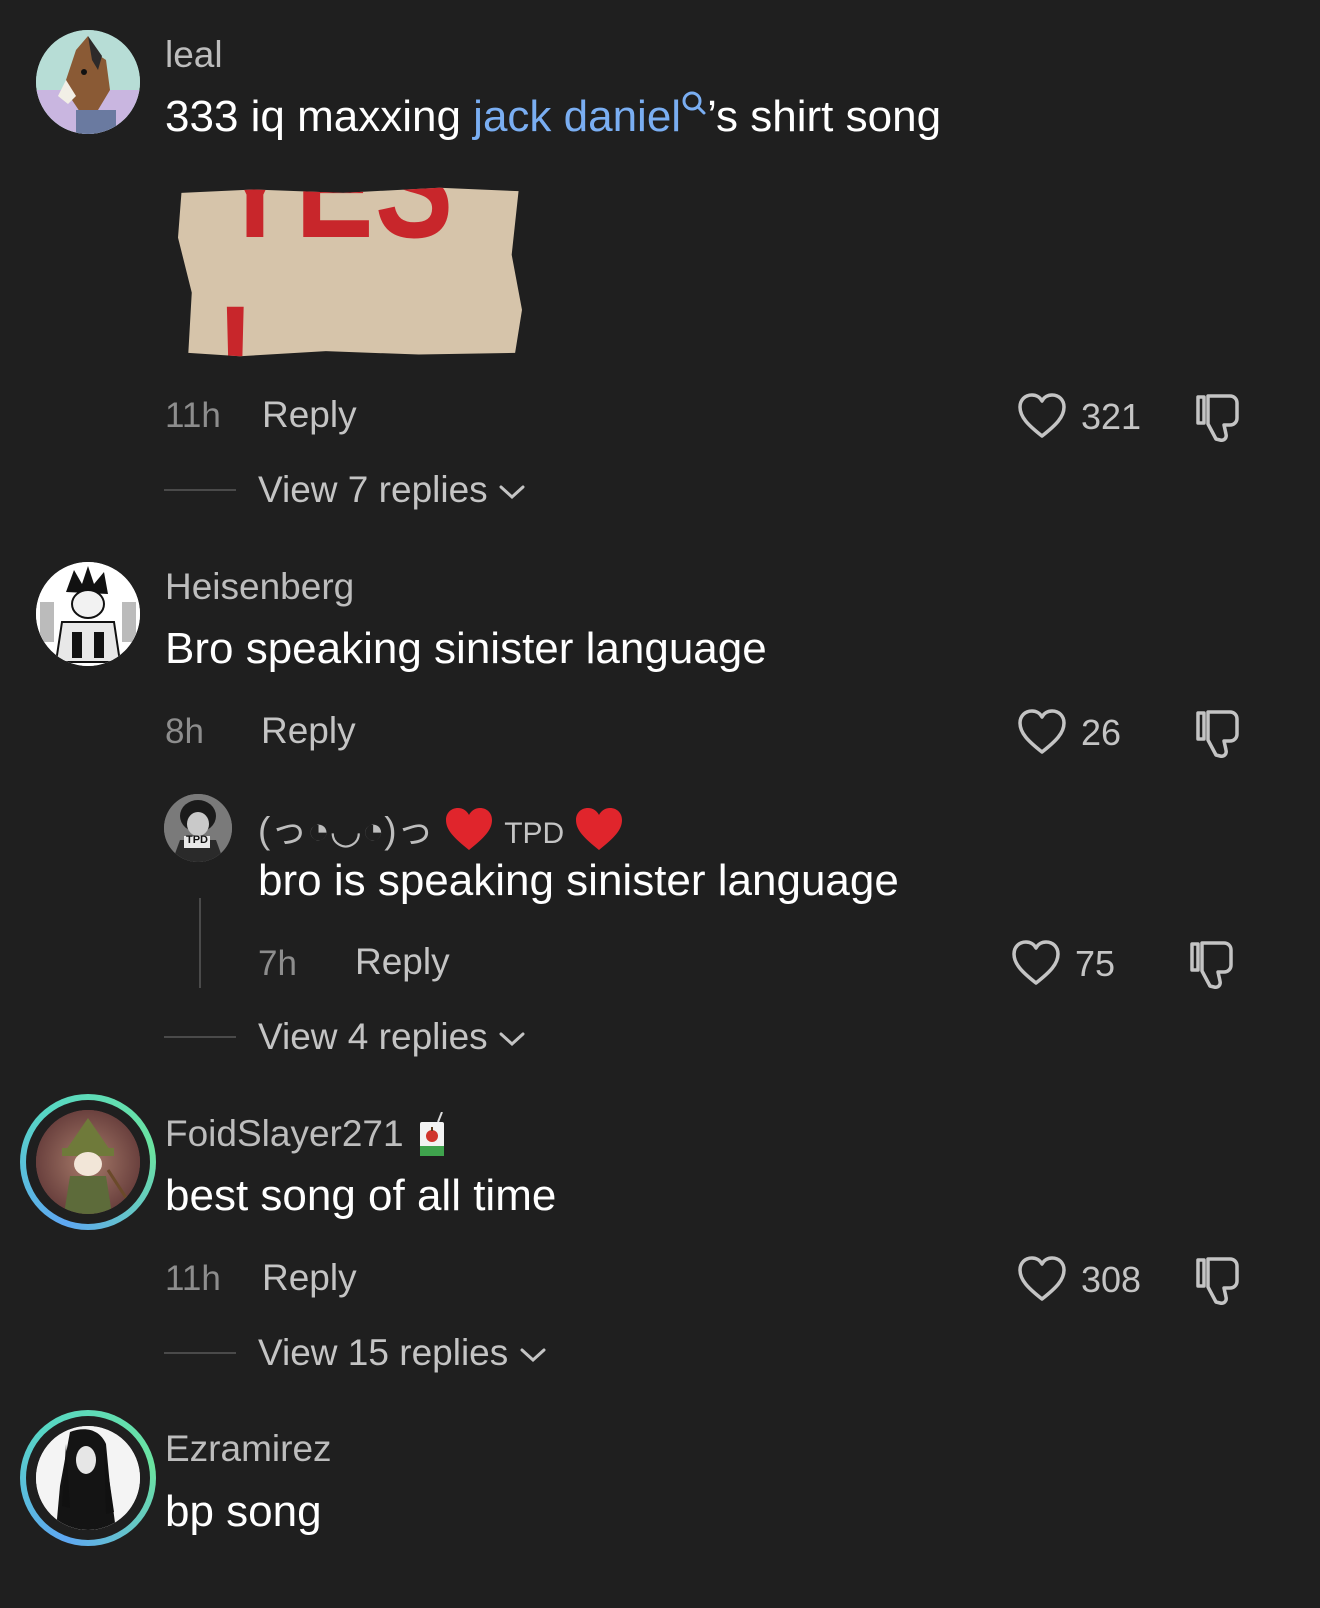  I want to click on yes-sticker-image: YES !, so click(350, 271).